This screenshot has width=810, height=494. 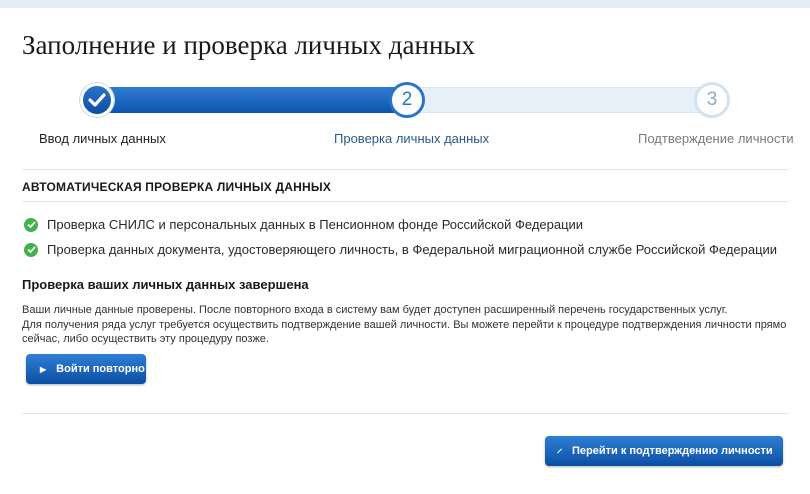 I want to click on relogin-button: ▶ Войти повторно, so click(x=86, y=369).